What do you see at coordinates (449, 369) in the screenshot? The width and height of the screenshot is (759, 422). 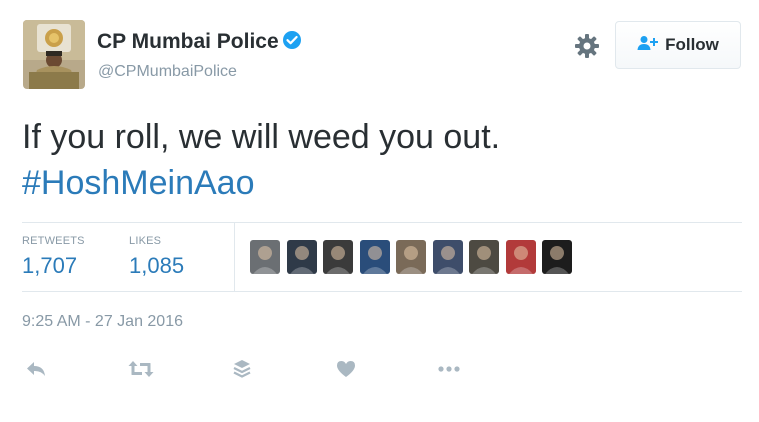 I see `more-icon` at bounding box center [449, 369].